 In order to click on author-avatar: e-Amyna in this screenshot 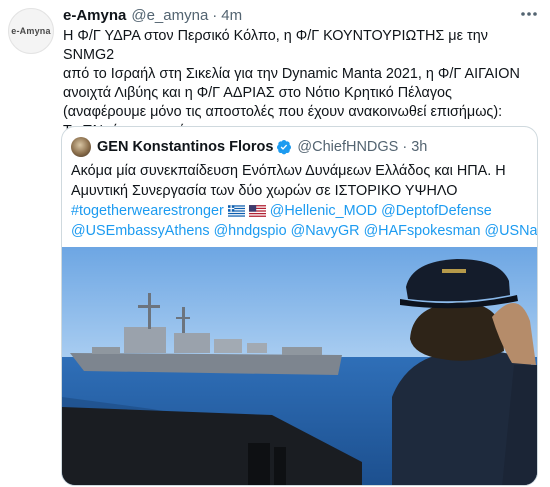, I will do `click(31, 31)`.